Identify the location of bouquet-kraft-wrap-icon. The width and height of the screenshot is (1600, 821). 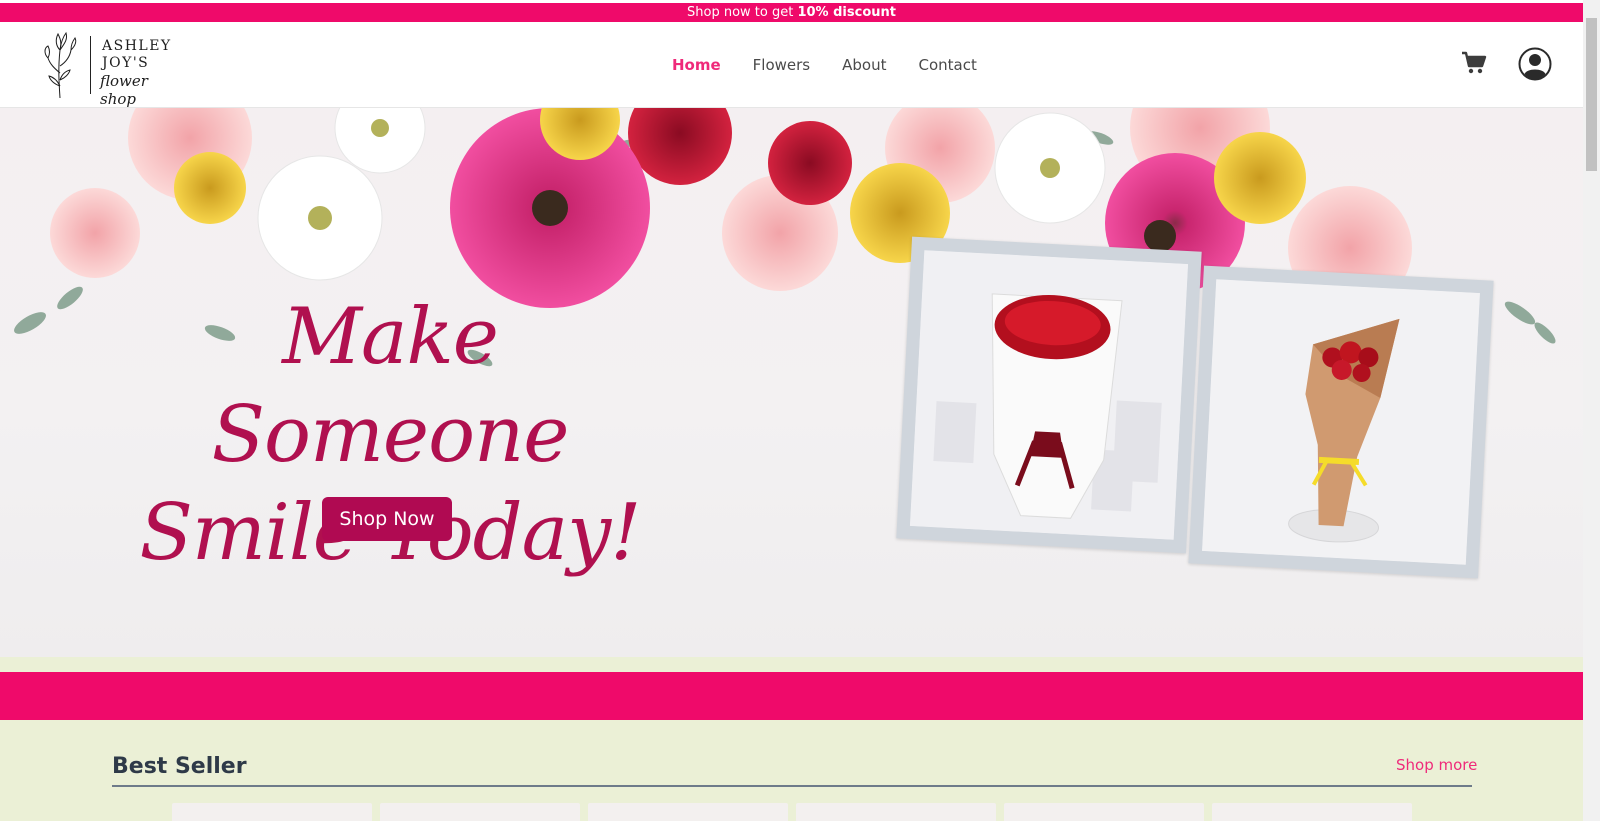
(1341, 422).